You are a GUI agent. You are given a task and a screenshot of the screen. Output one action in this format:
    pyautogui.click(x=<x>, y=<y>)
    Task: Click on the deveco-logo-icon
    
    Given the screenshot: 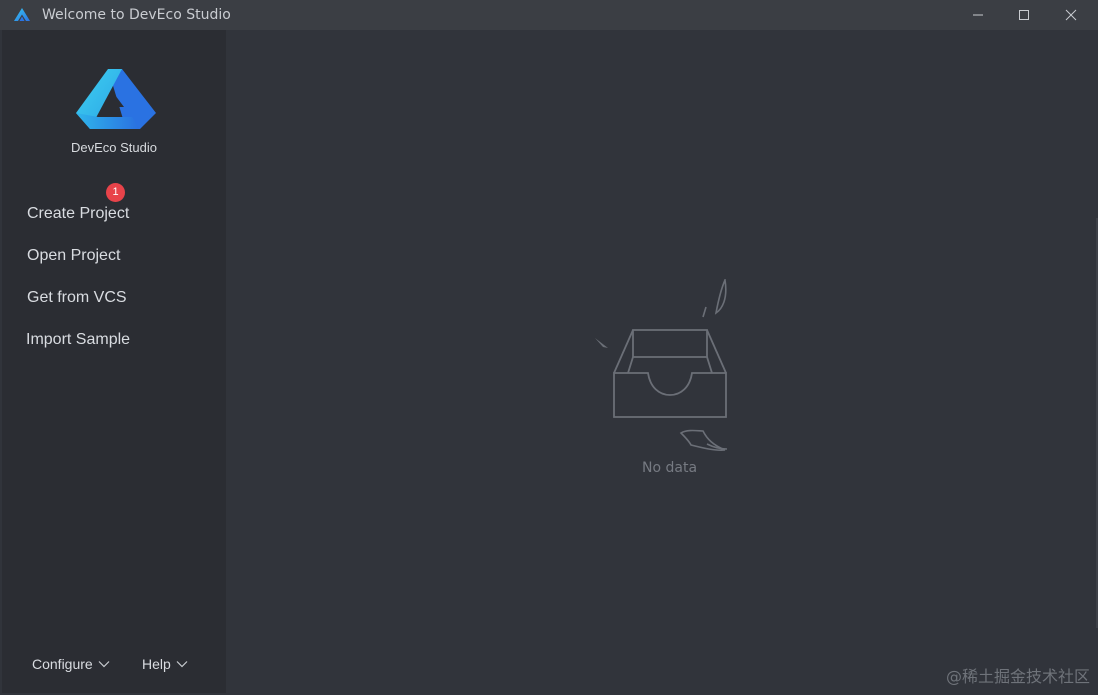 What is the action you would take?
    pyautogui.click(x=22, y=14)
    